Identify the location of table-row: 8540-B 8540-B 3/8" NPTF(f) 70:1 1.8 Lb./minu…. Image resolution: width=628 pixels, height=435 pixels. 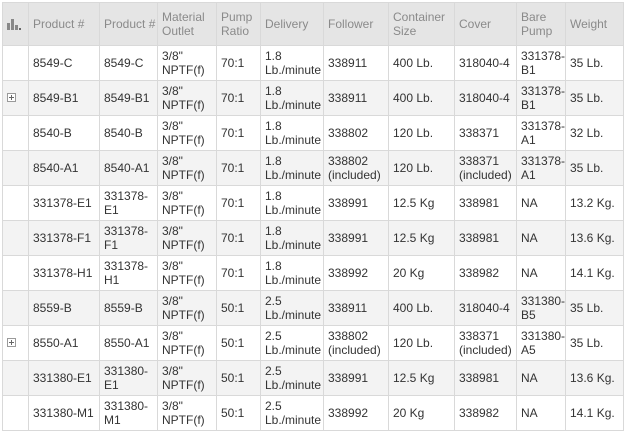
(313, 133).